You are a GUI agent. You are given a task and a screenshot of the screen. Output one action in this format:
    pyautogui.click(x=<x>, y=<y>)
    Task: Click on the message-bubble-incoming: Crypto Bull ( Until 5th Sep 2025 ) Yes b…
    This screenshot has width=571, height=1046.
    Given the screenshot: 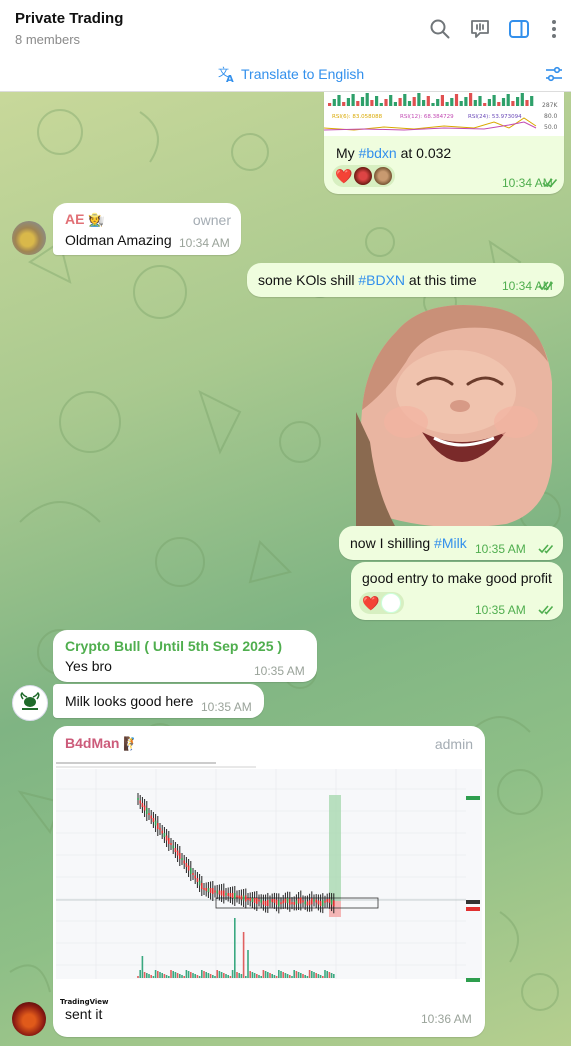 What is the action you would take?
    pyautogui.click(x=185, y=656)
    